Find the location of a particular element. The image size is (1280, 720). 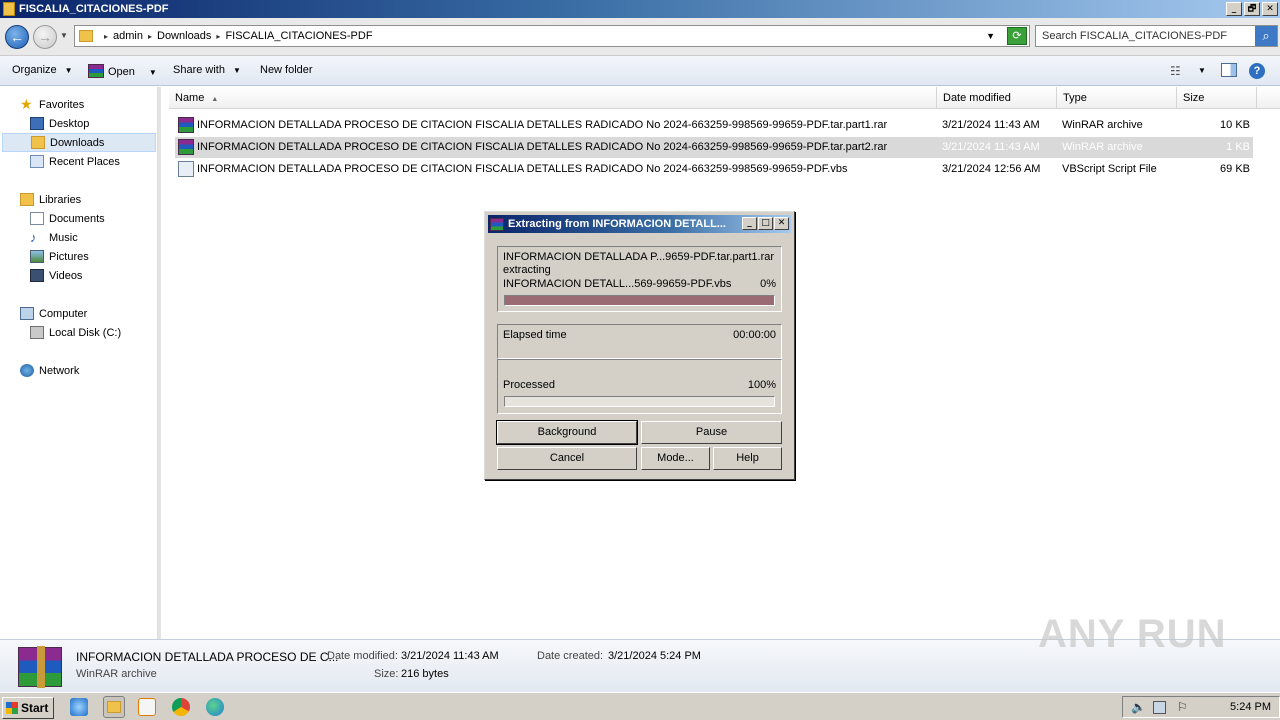

elapsed-label: Elapsed time is located at coordinates (535, 335).